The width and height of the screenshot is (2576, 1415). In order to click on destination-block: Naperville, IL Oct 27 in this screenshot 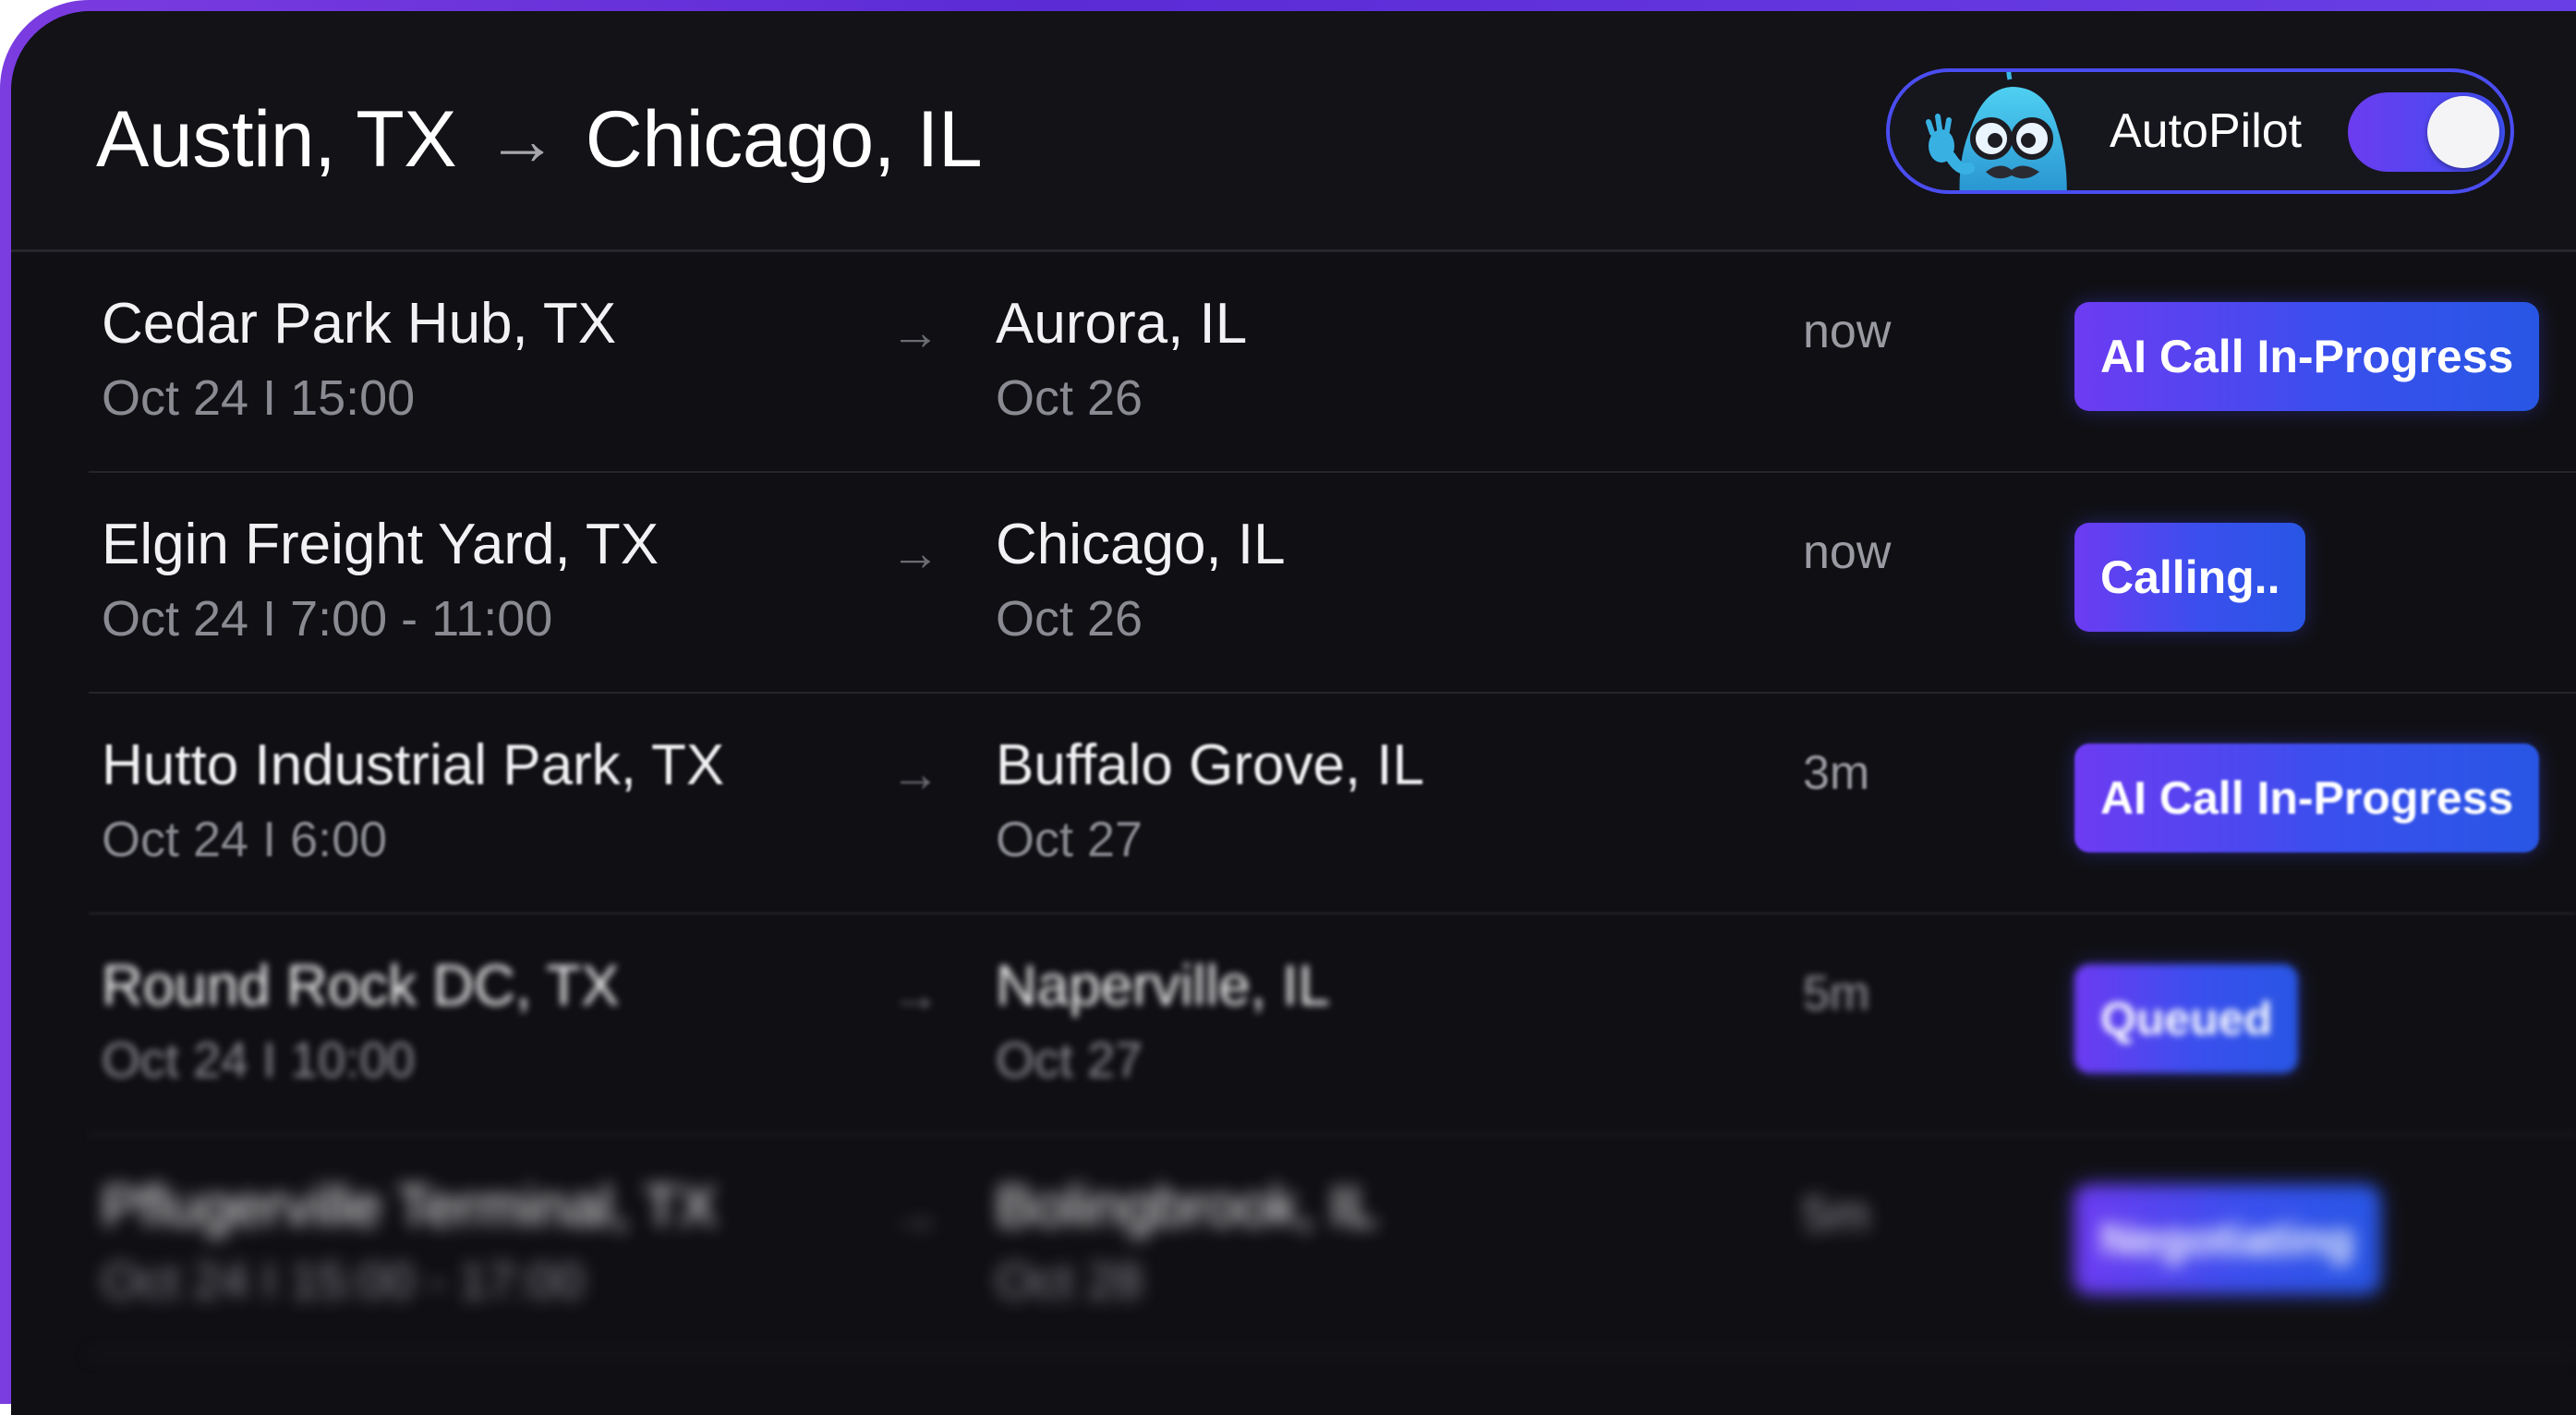, I will do `click(1163, 1021)`.